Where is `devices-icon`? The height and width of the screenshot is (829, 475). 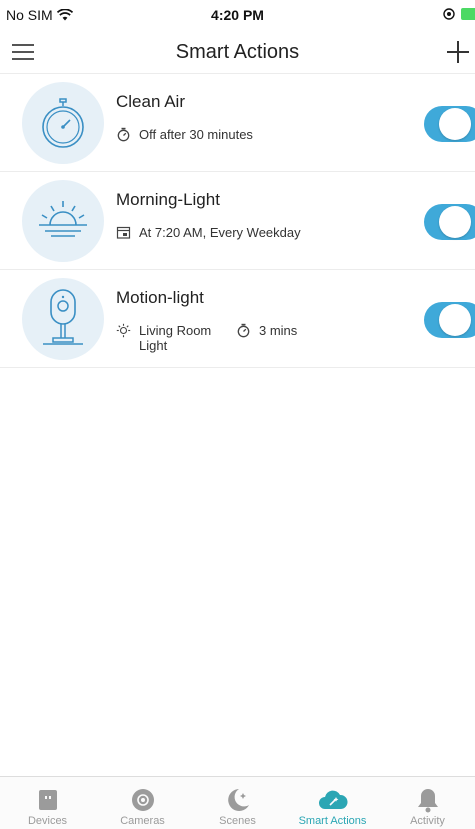 devices-icon is located at coordinates (47, 800).